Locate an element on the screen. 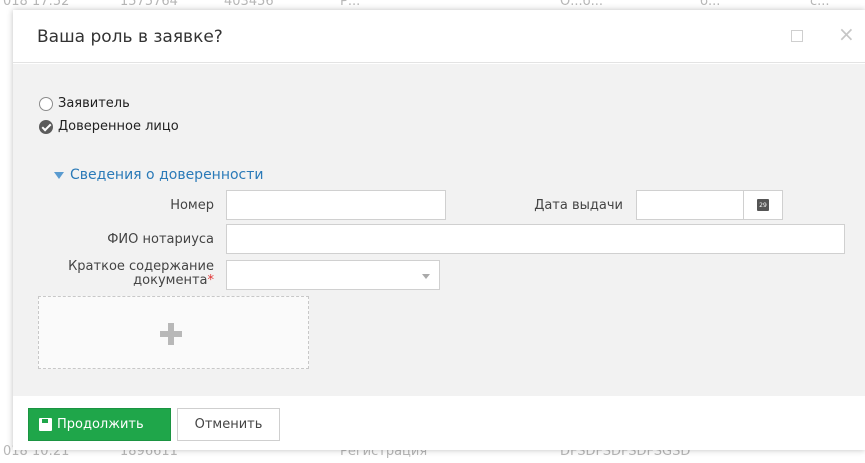  maximize-icon is located at coordinates (797, 36).